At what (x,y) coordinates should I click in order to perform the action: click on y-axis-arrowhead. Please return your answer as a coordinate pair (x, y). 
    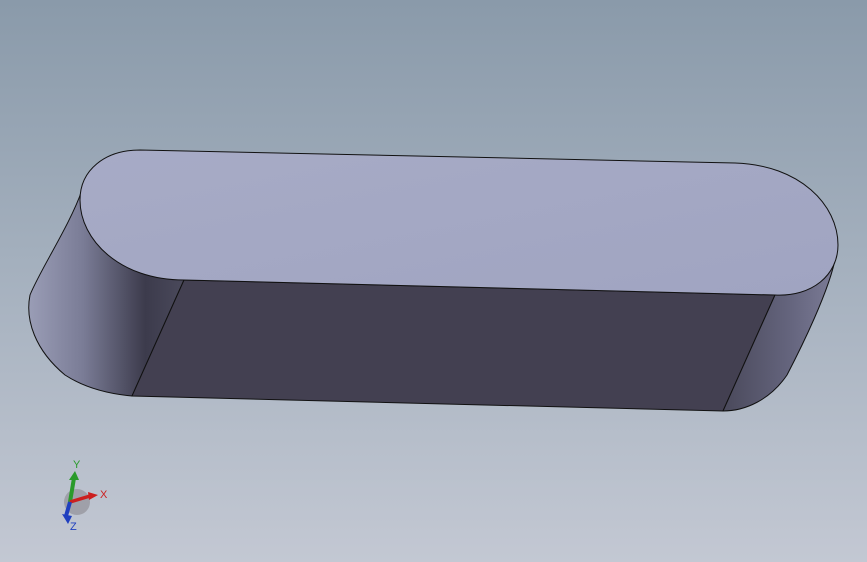
    Looking at the image, I should click on (74, 475).